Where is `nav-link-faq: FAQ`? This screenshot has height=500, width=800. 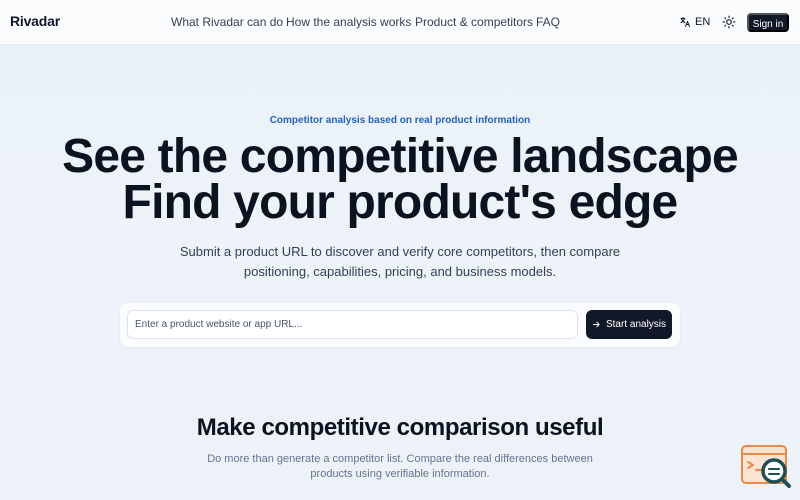
nav-link-faq: FAQ is located at coordinates (548, 22).